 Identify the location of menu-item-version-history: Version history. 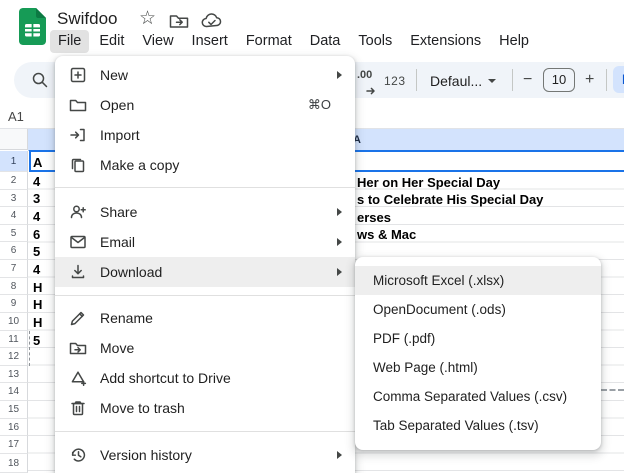
(205, 455).